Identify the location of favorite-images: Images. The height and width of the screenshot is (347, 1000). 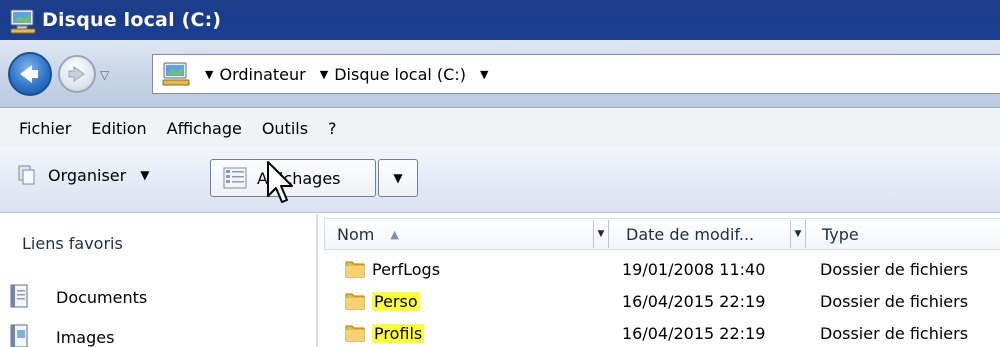
(62, 335).